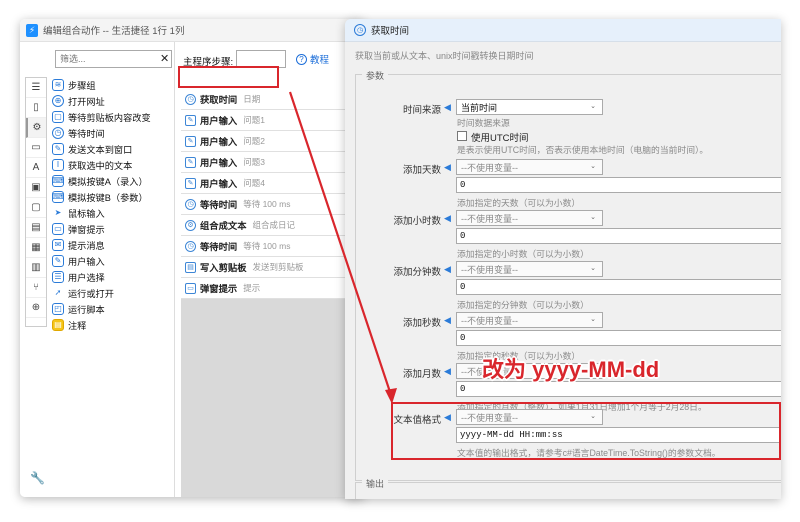  Describe the element at coordinates (112, 261) in the screenshot. I see `action-item: ✎ 用户输入` at that location.